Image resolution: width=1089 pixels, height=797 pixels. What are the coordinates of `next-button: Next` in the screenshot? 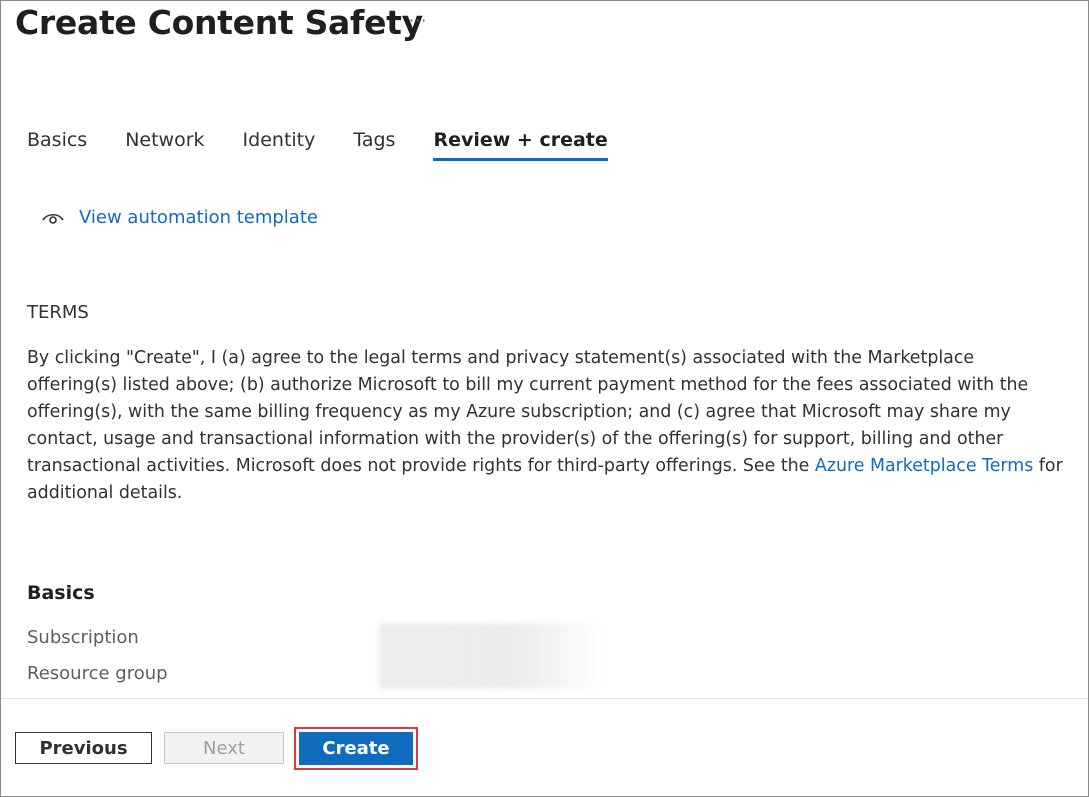 It's located at (224, 748).